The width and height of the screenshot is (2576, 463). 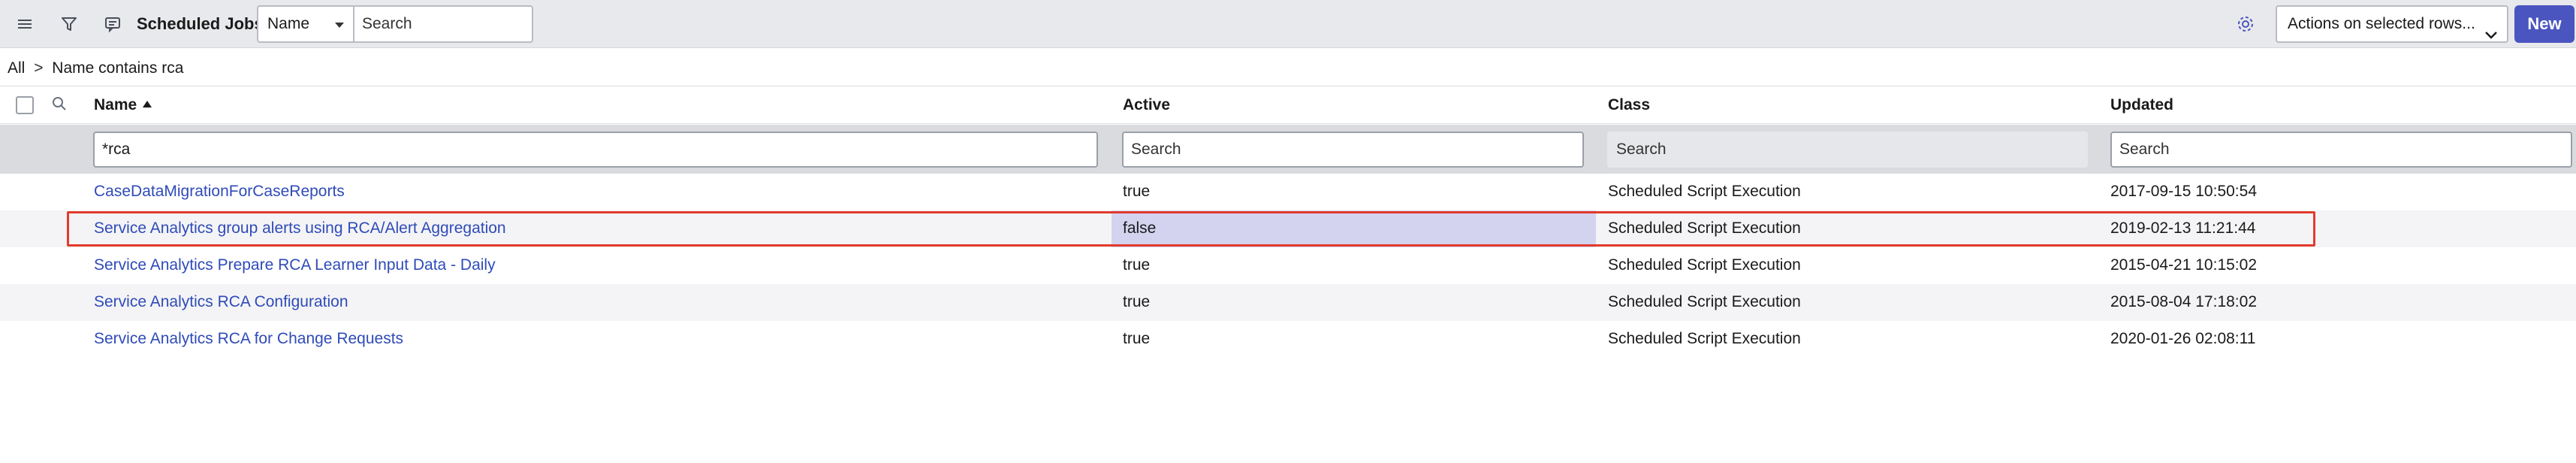 I want to click on breadcrumb-condition: Name contains rca, so click(x=117, y=68).